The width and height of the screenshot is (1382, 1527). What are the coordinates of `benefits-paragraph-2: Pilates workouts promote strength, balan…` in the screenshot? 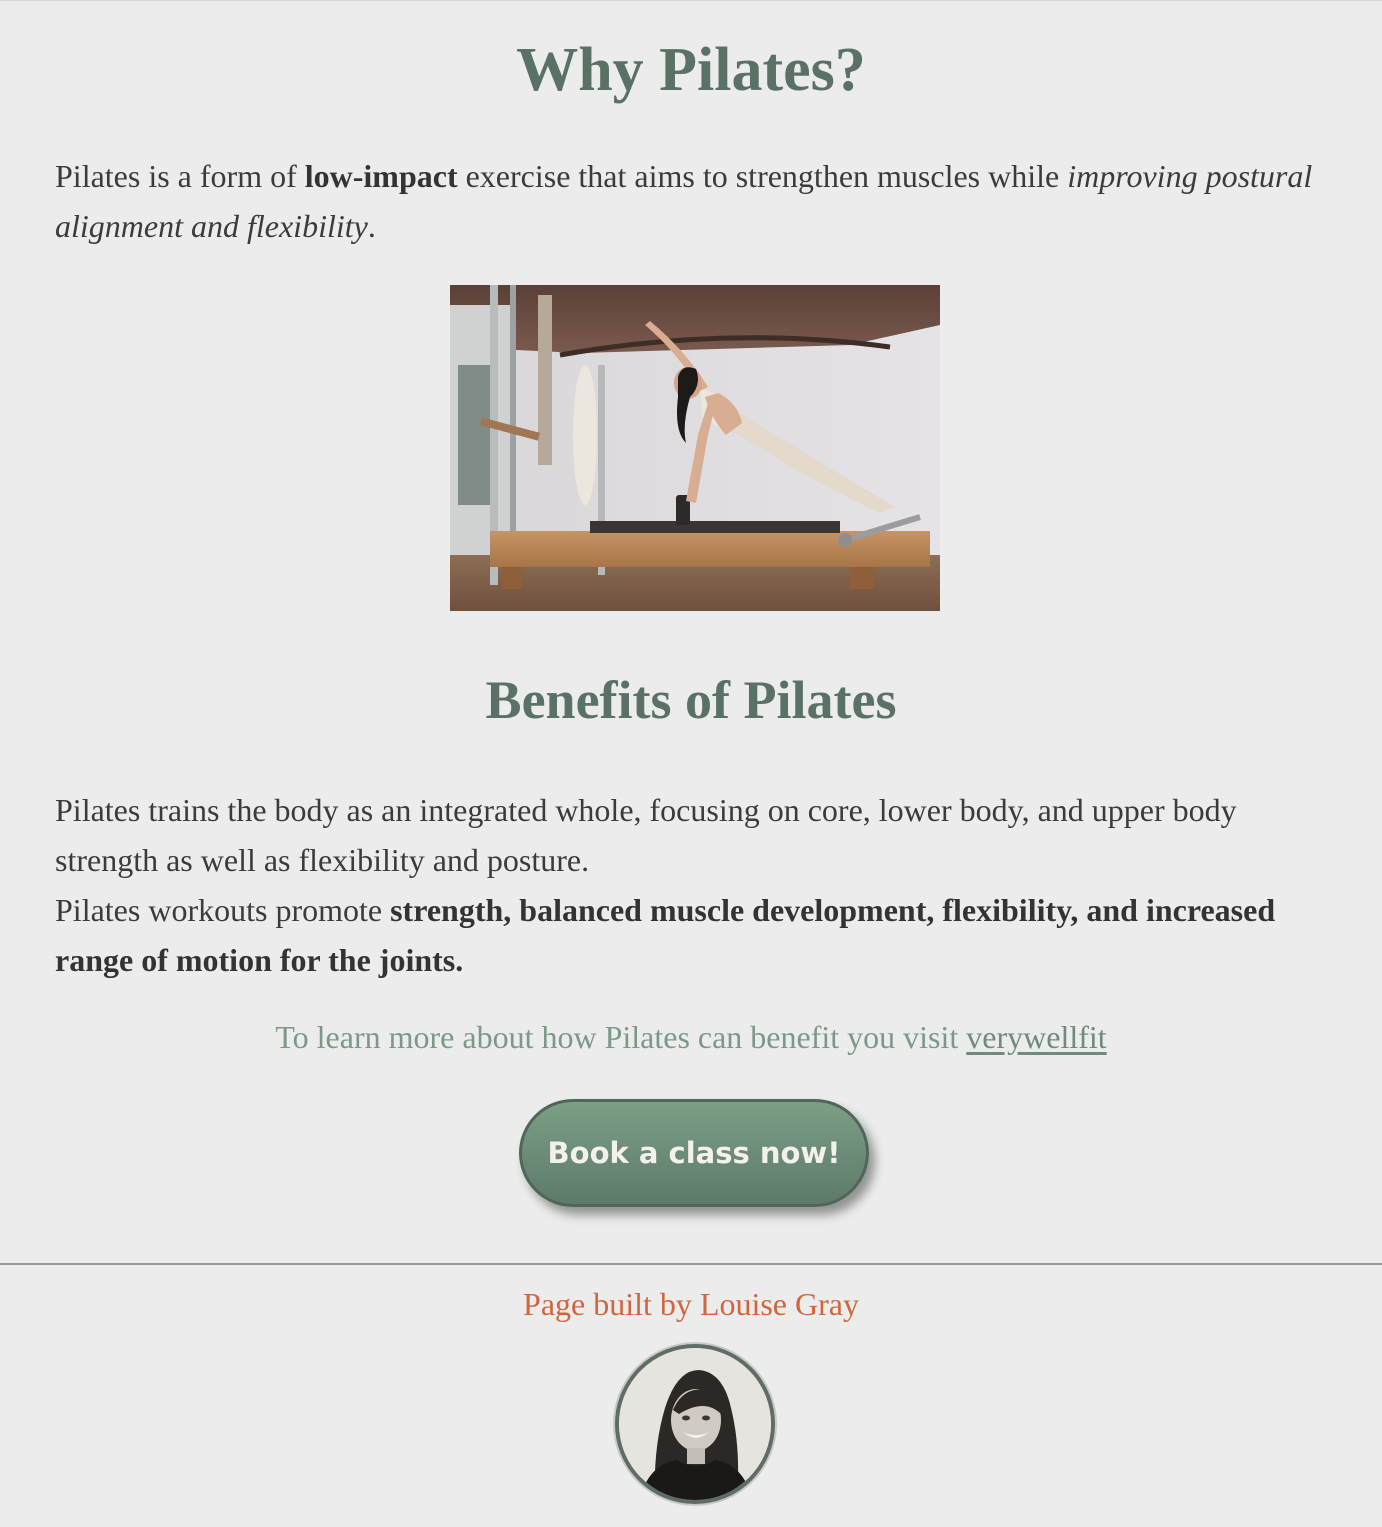 It's located at (665, 935).